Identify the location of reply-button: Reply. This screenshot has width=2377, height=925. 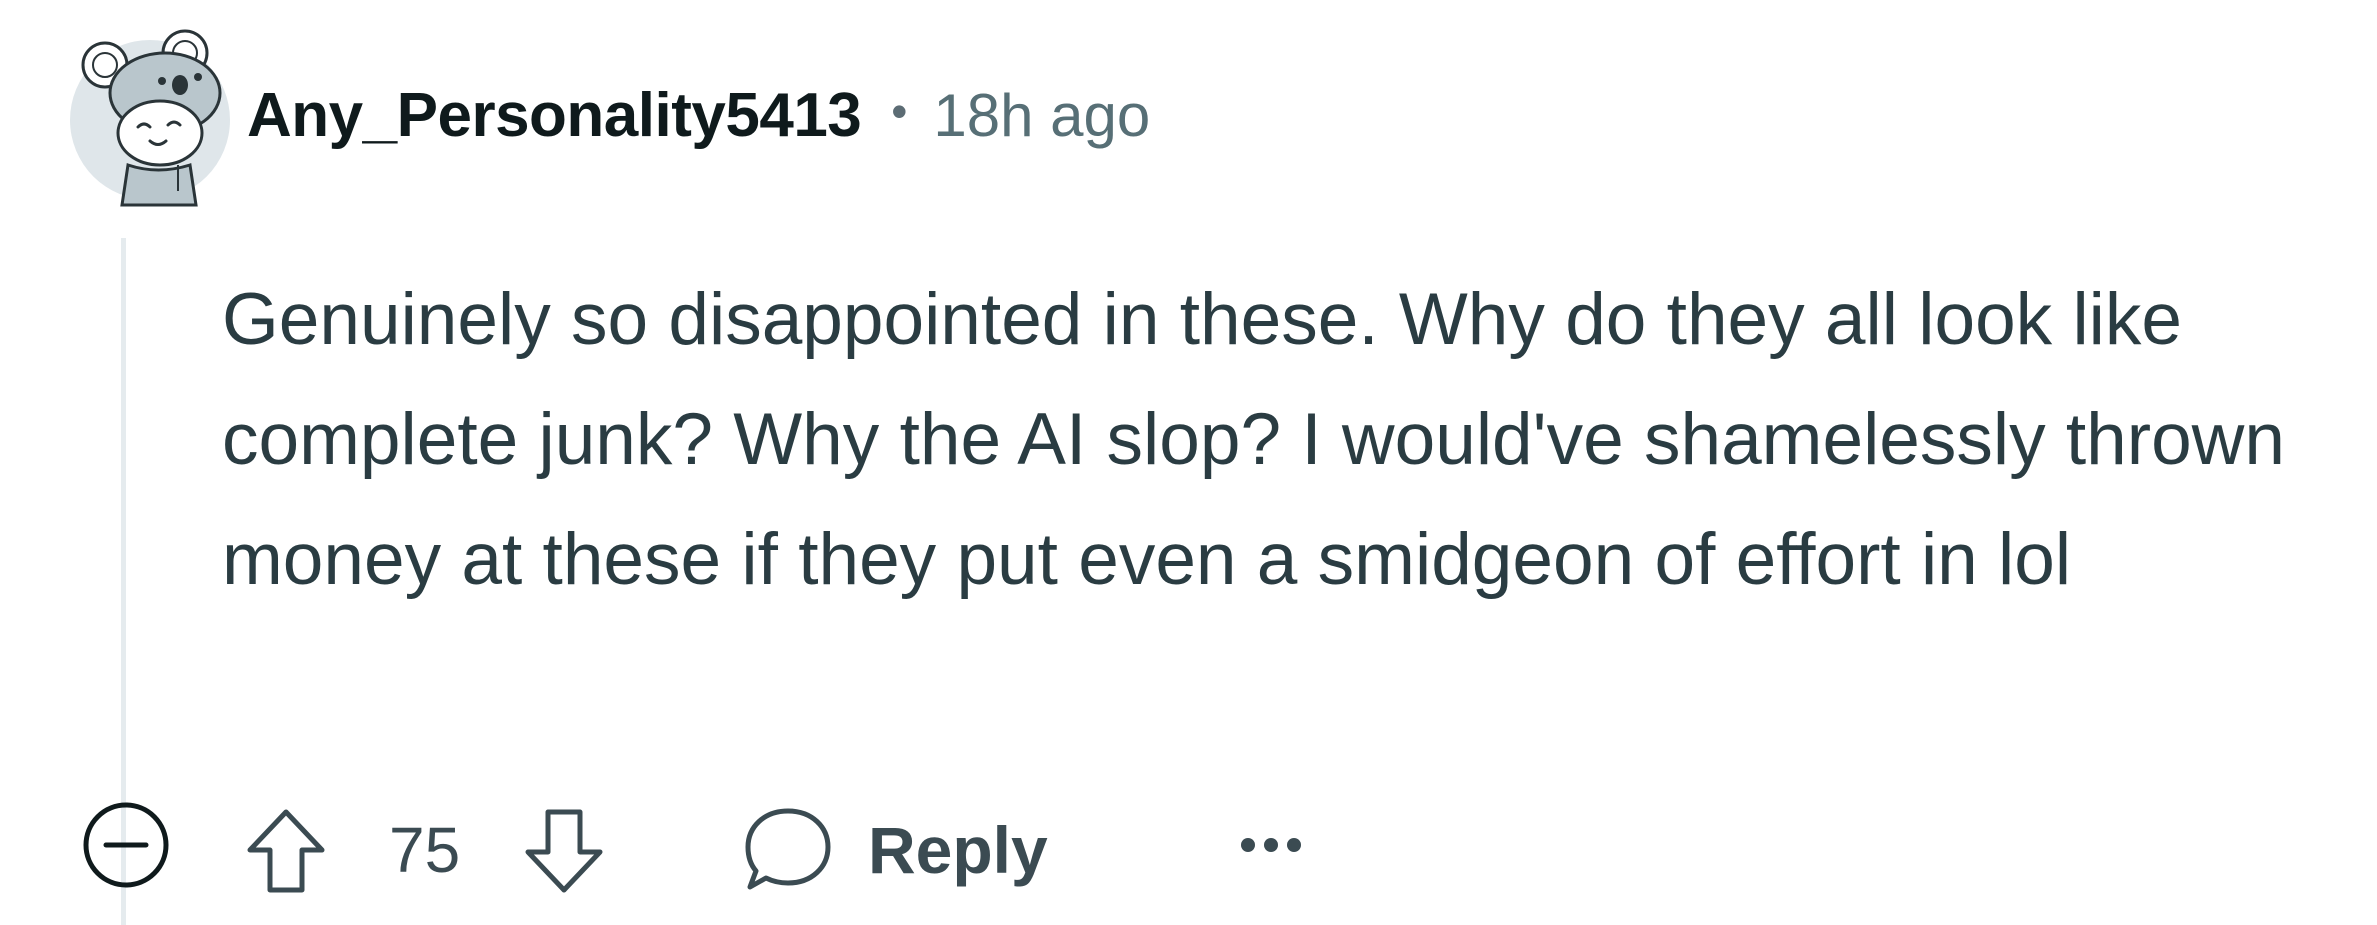
(895, 850).